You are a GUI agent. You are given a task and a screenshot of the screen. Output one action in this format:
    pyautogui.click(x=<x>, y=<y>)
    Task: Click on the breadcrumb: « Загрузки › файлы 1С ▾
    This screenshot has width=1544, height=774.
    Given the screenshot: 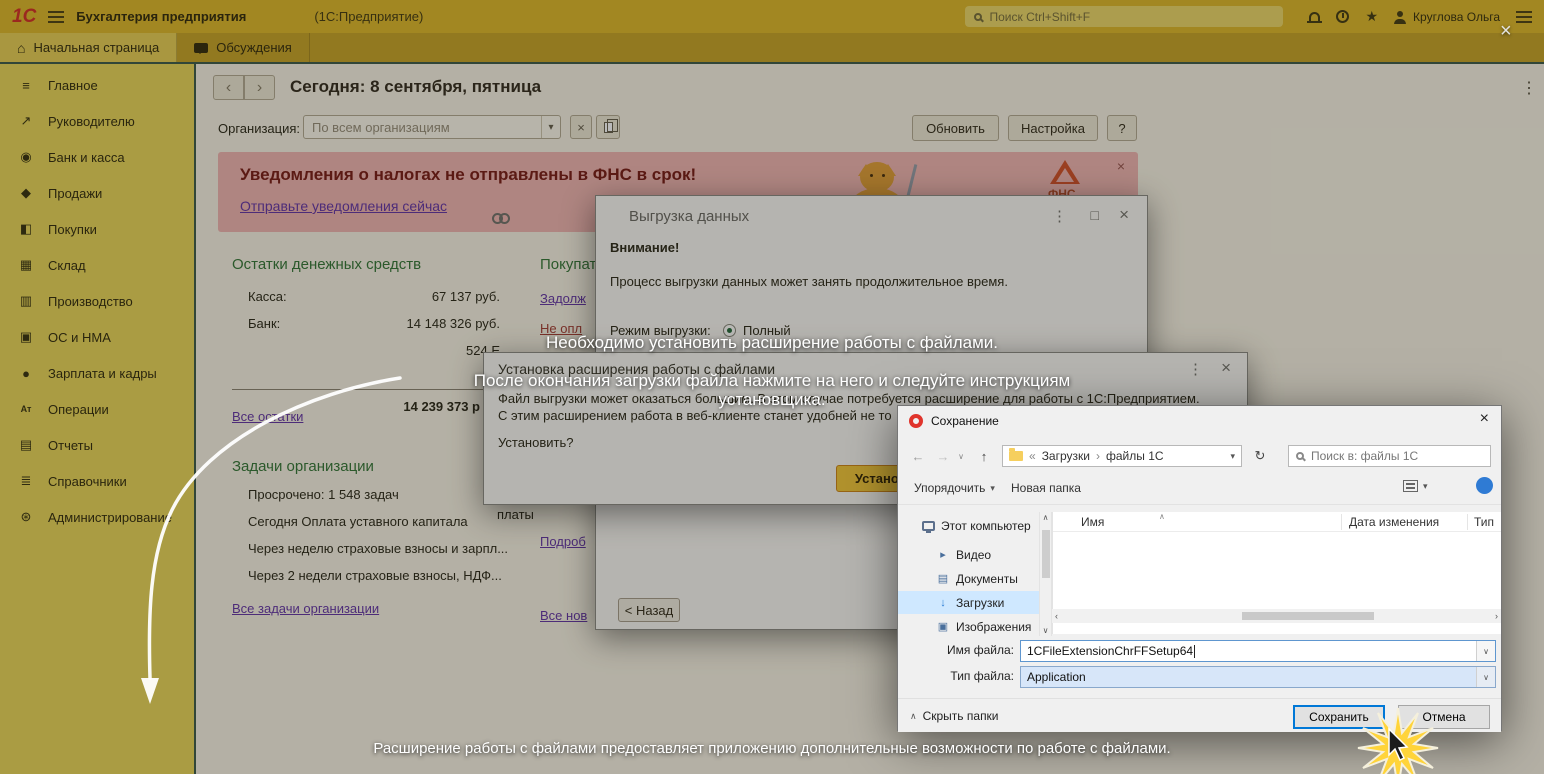 What is the action you would take?
    pyautogui.click(x=1122, y=456)
    